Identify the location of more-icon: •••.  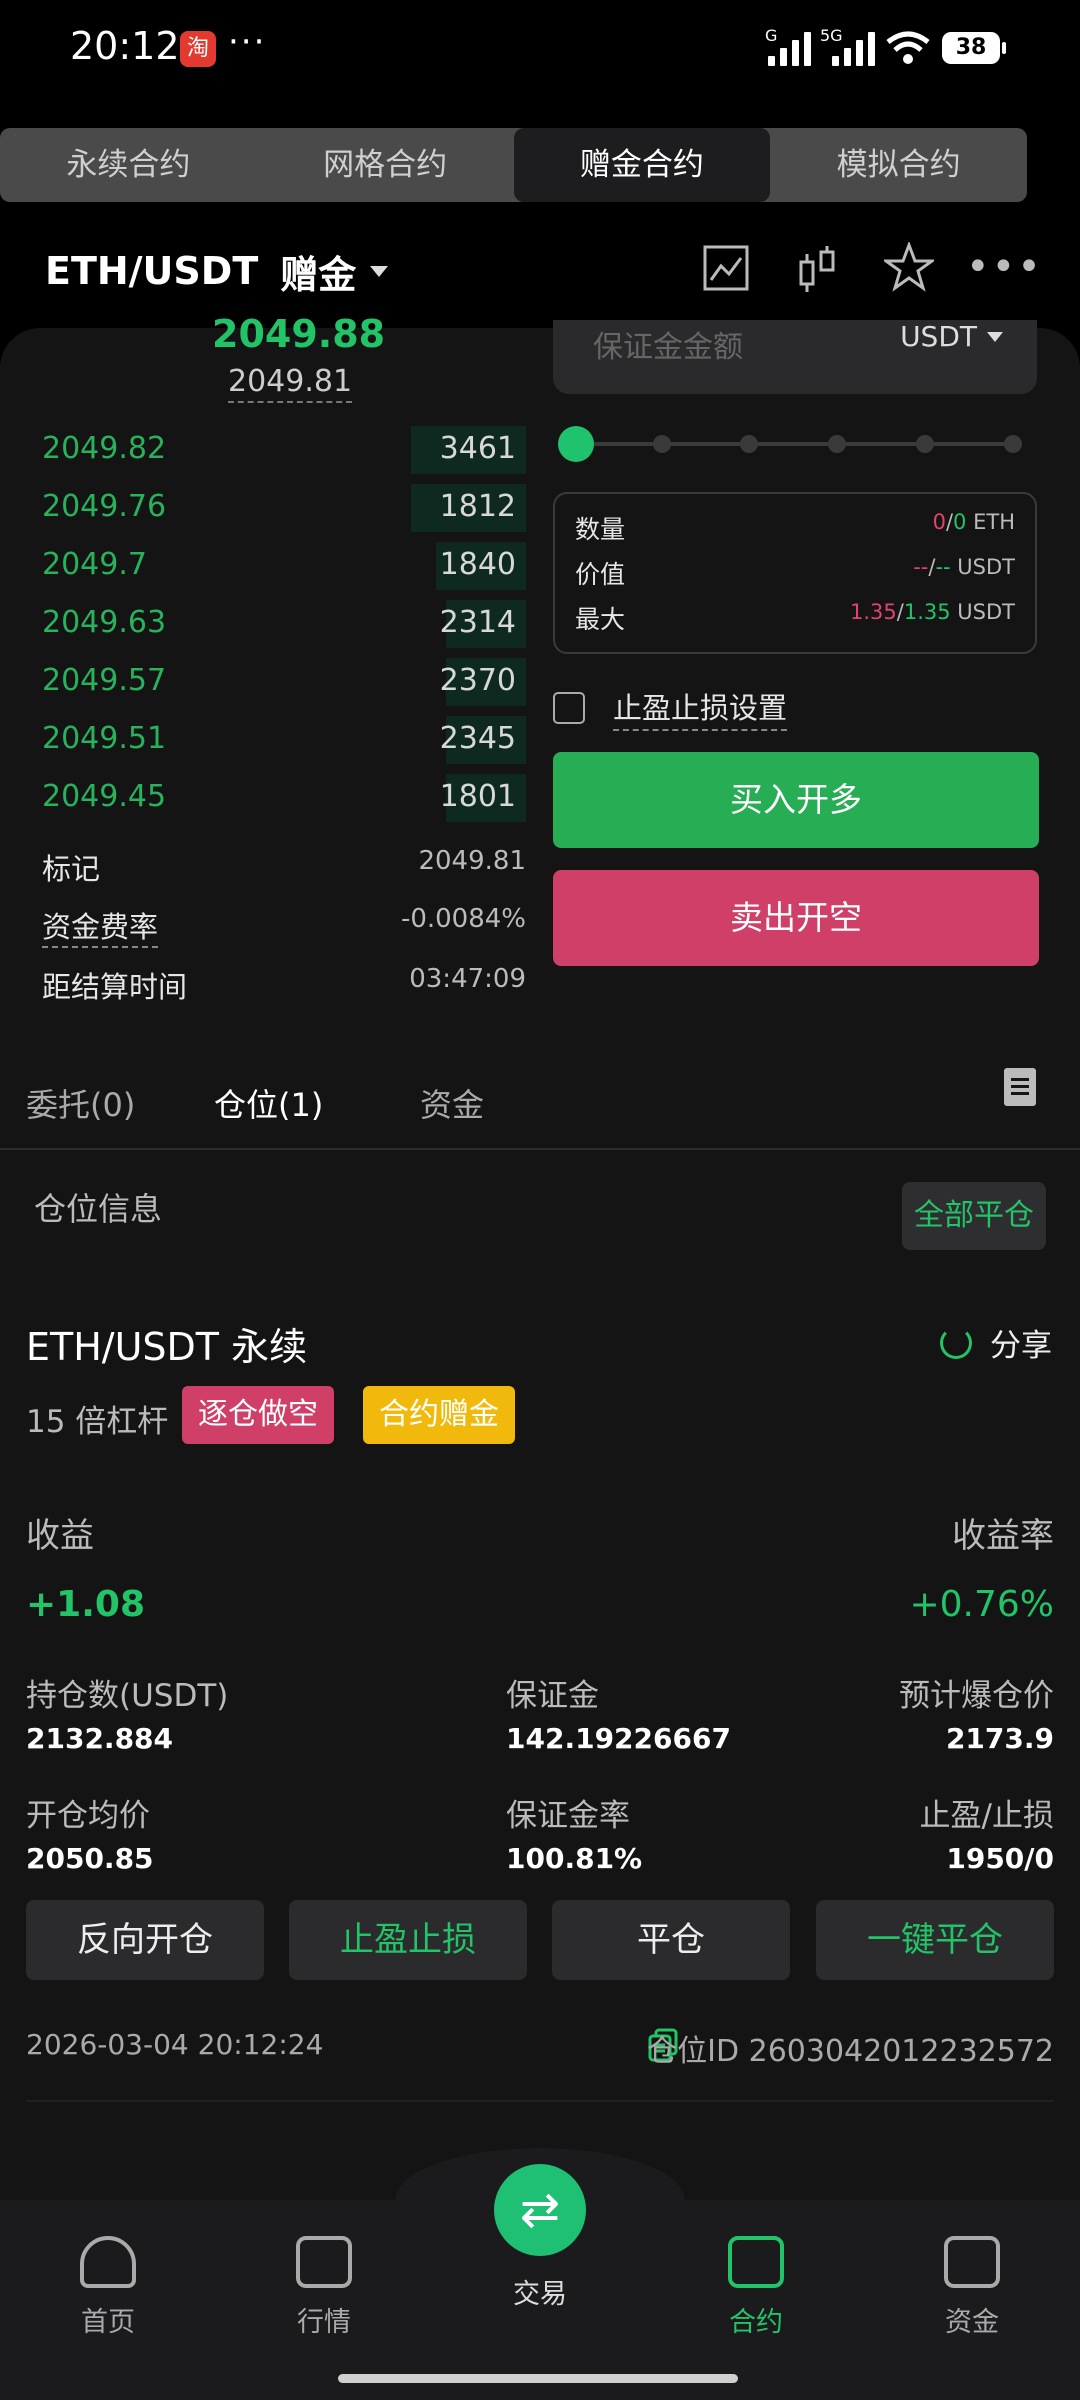
(1004, 267).